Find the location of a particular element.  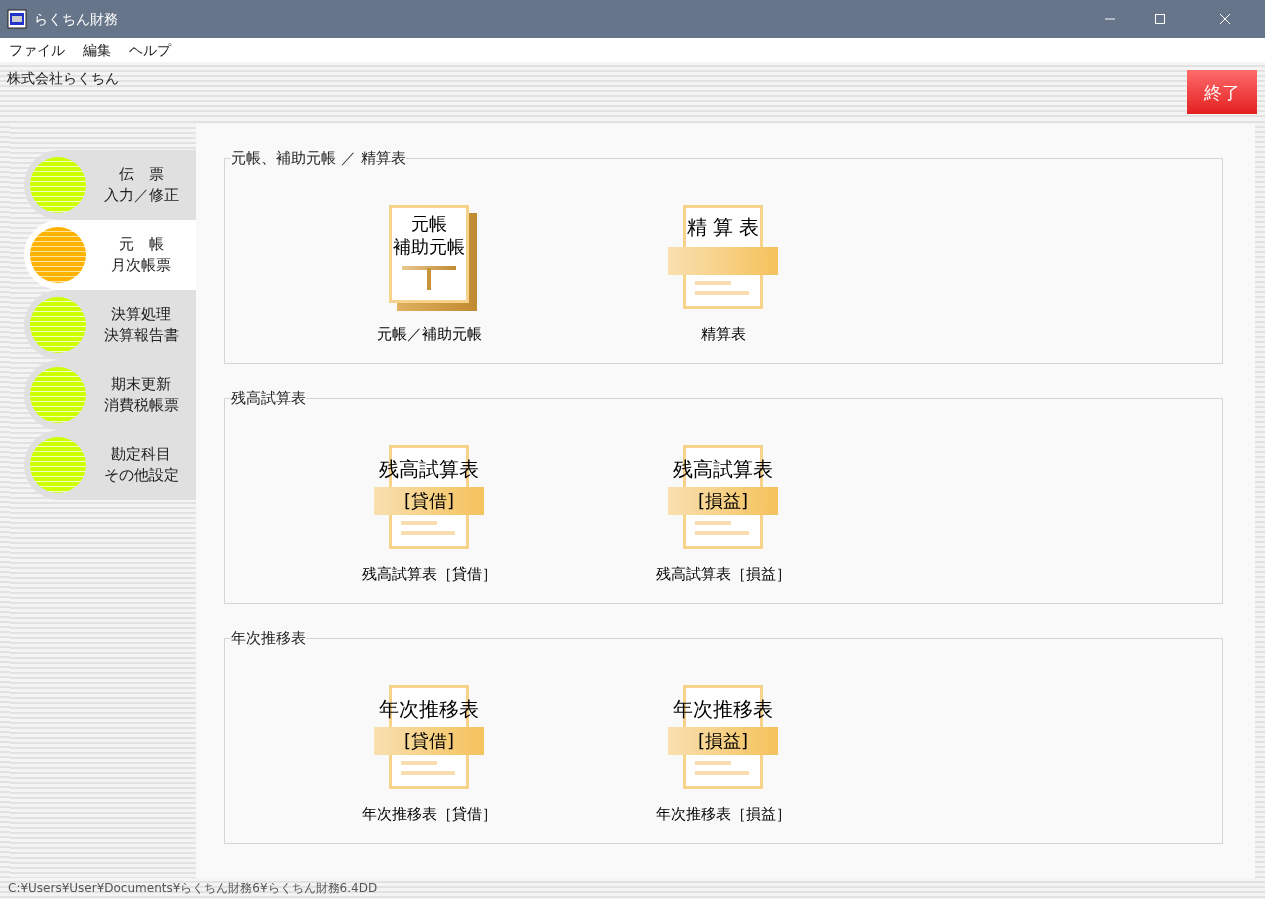

sidebar-item: 元 帳 月次帳票 is located at coordinates (110, 255).